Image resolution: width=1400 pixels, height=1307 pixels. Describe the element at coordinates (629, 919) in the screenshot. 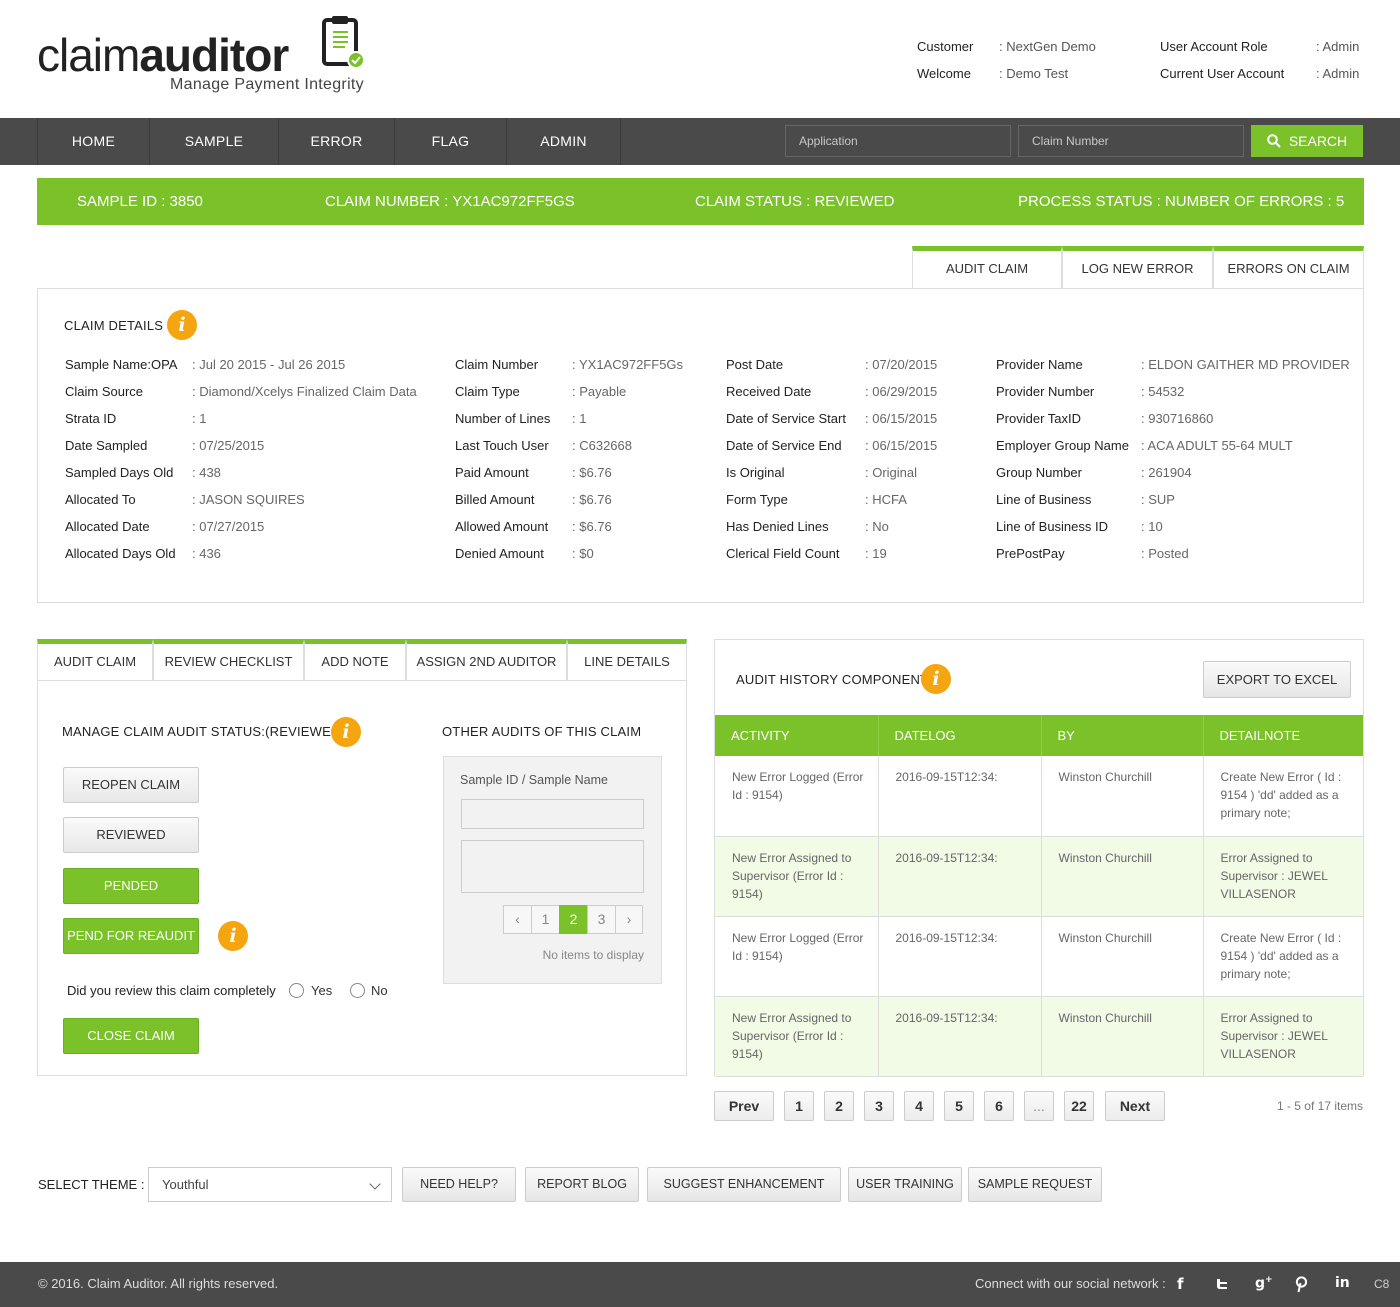

I see `pager-next-icon: ›` at that location.